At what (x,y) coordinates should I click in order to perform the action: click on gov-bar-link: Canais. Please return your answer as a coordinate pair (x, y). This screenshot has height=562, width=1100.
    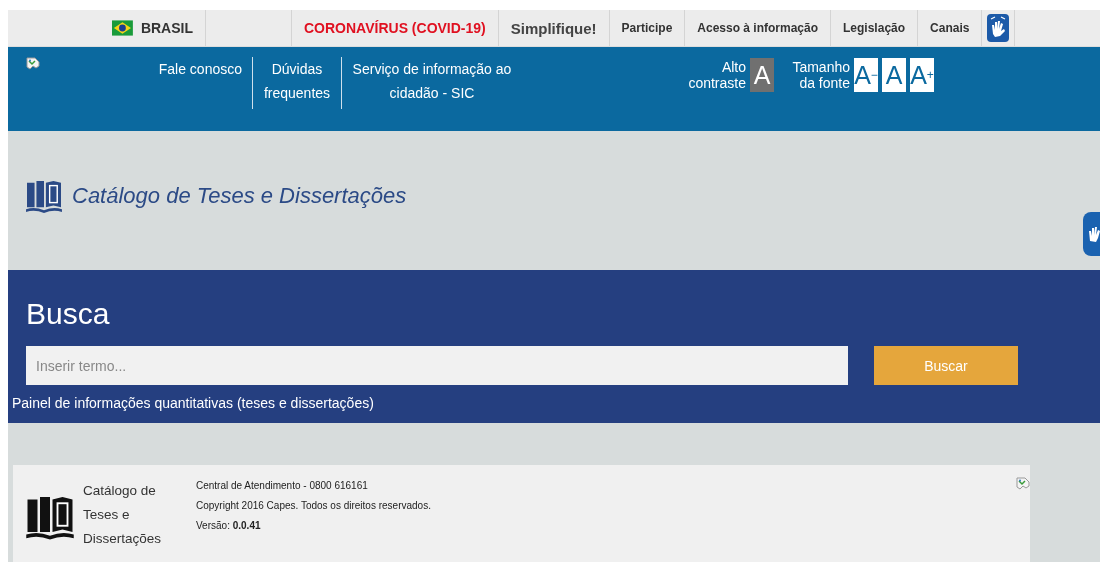
    Looking at the image, I should click on (950, 28).